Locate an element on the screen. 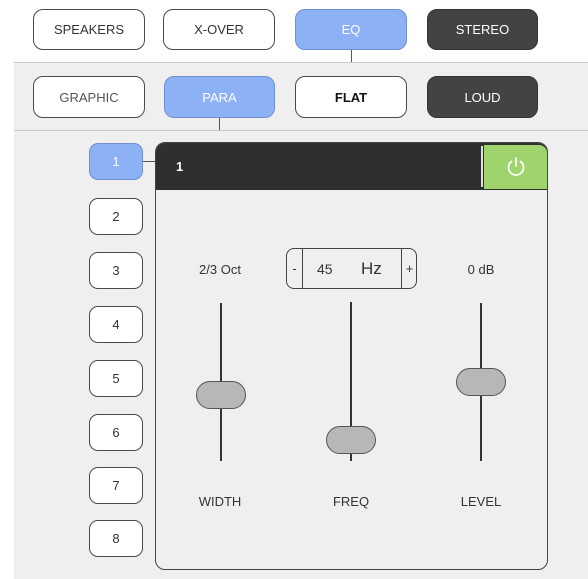 Image resolution: width=588 pixels, height=579 pixels. level-label: LEVEL is located at coordinates (481, 501).